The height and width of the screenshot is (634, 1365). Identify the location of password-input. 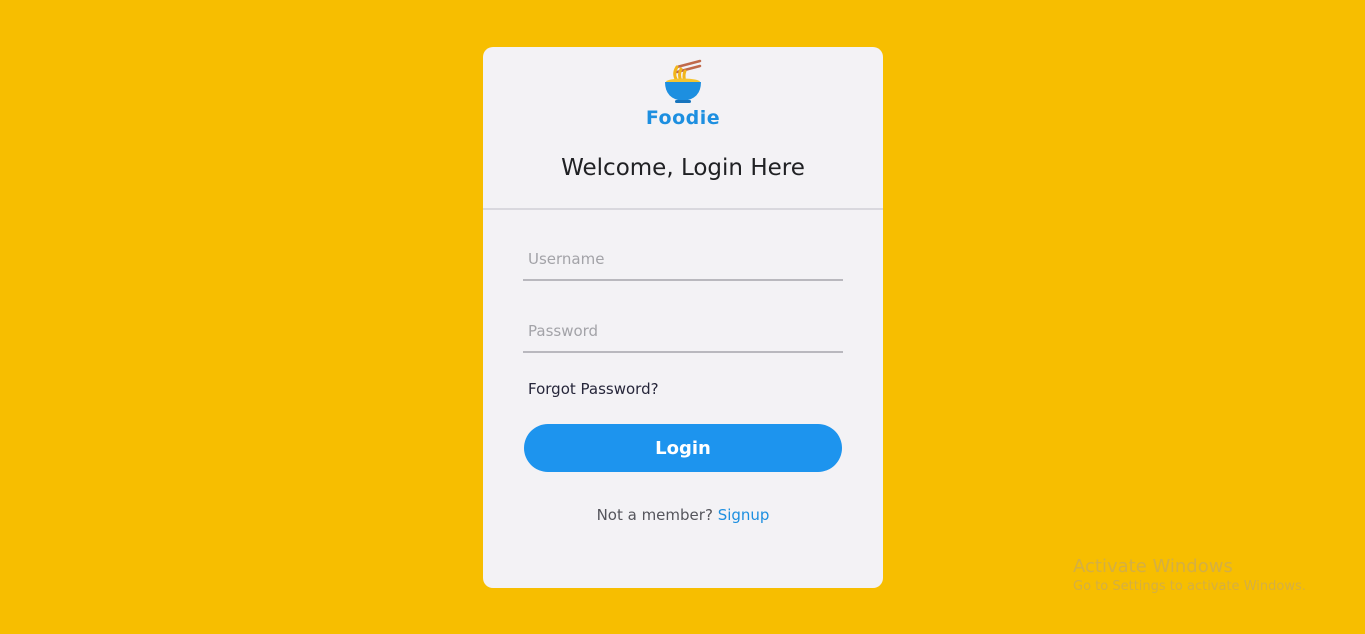
(683, 331).